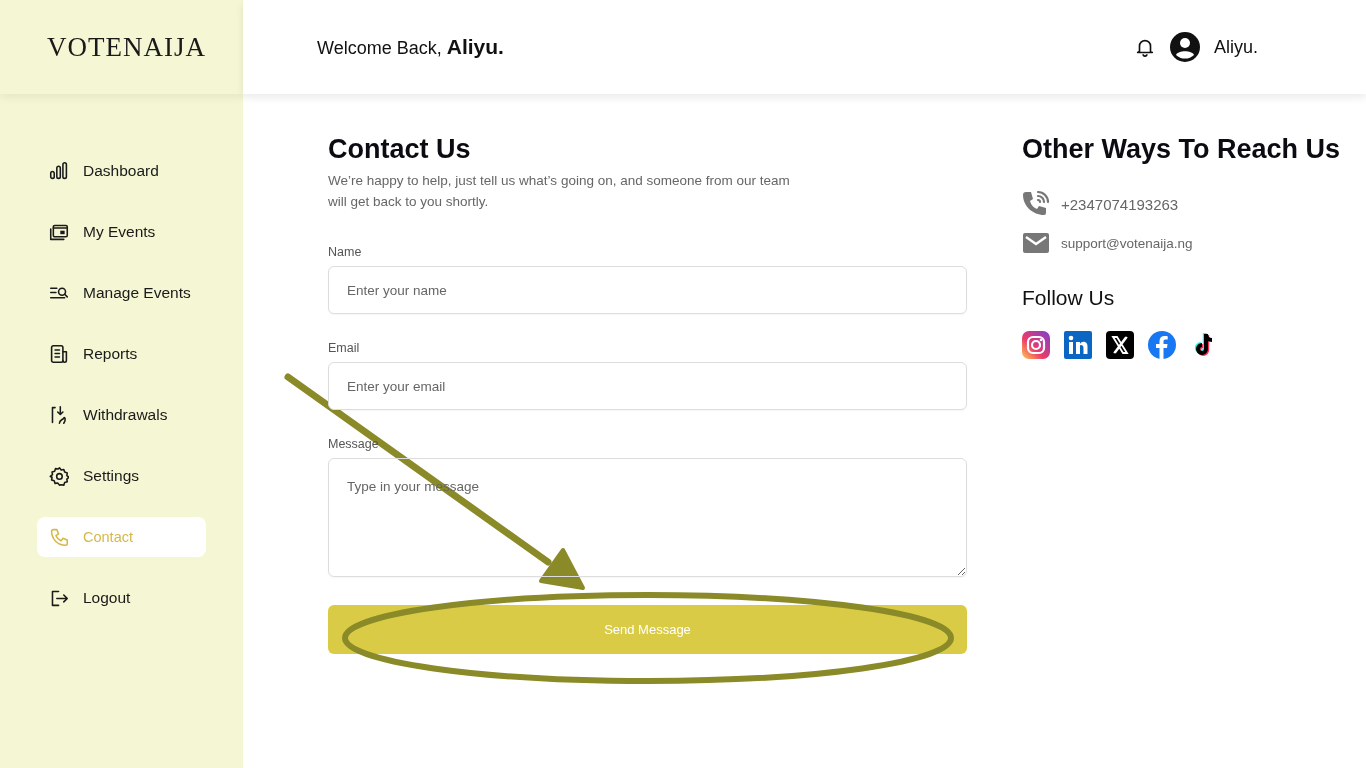 The width and height of the screenshot is (1366, 768). I want to click on bar-chart-icon, so click(59, 171).